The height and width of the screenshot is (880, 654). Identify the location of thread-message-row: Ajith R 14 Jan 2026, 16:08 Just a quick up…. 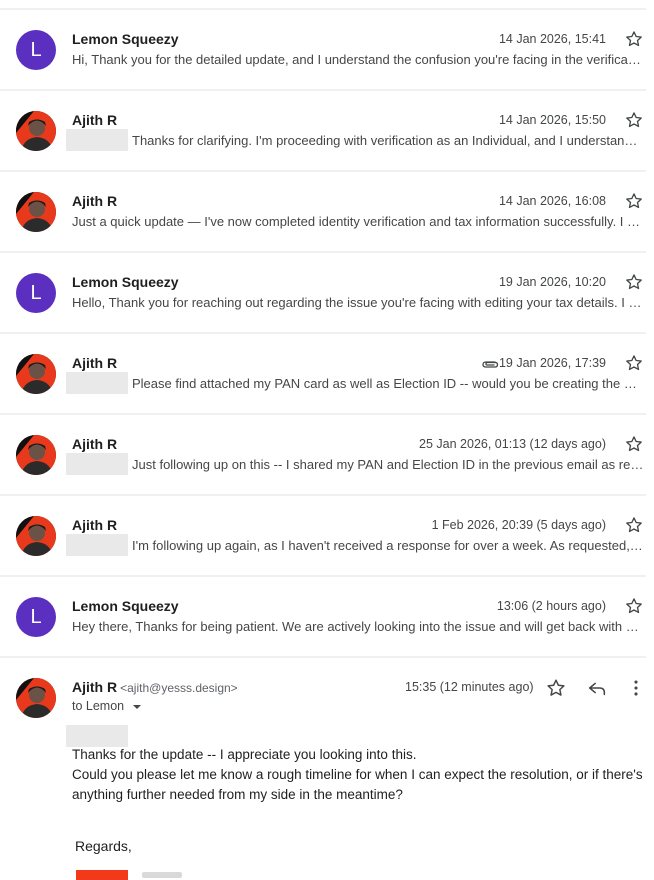
(327, 210).